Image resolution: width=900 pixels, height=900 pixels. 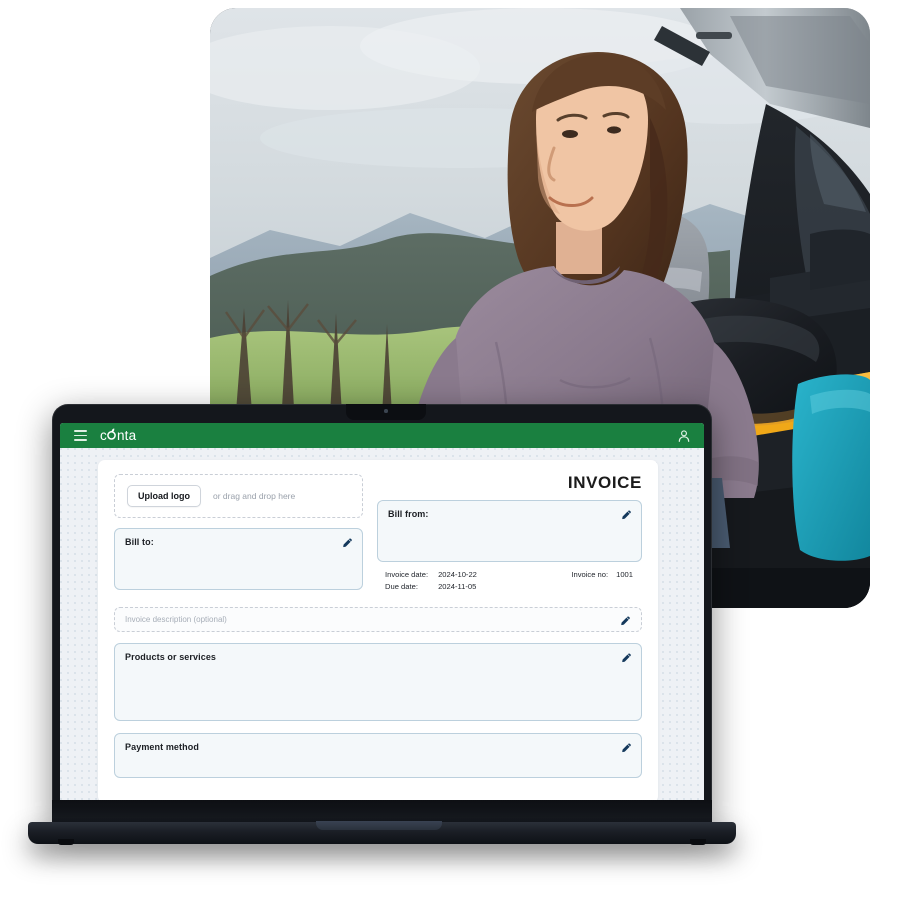 What do you see at coordinates (684, 436) in the screenshot?
I see `user-account-icon` at bounding box center [684, 436].